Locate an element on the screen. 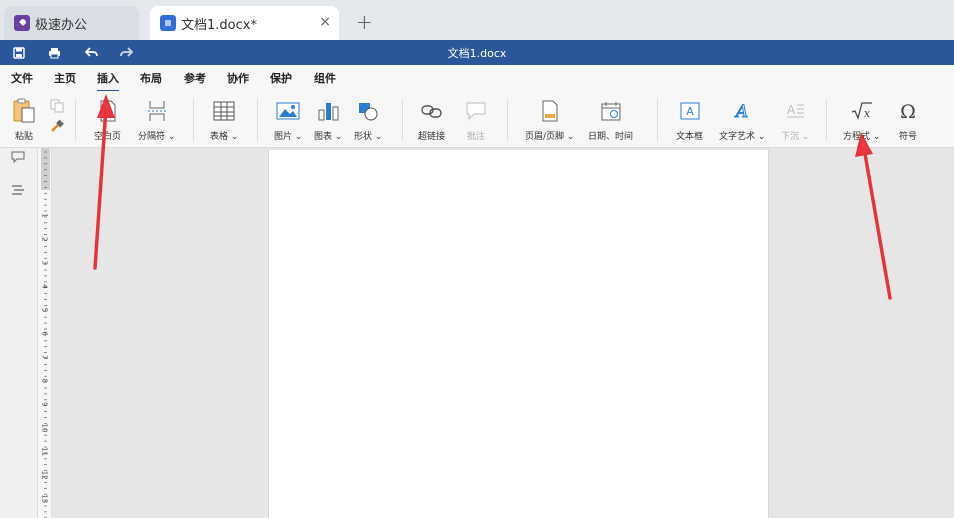  comment-icon is located at coordinates (476, 111).